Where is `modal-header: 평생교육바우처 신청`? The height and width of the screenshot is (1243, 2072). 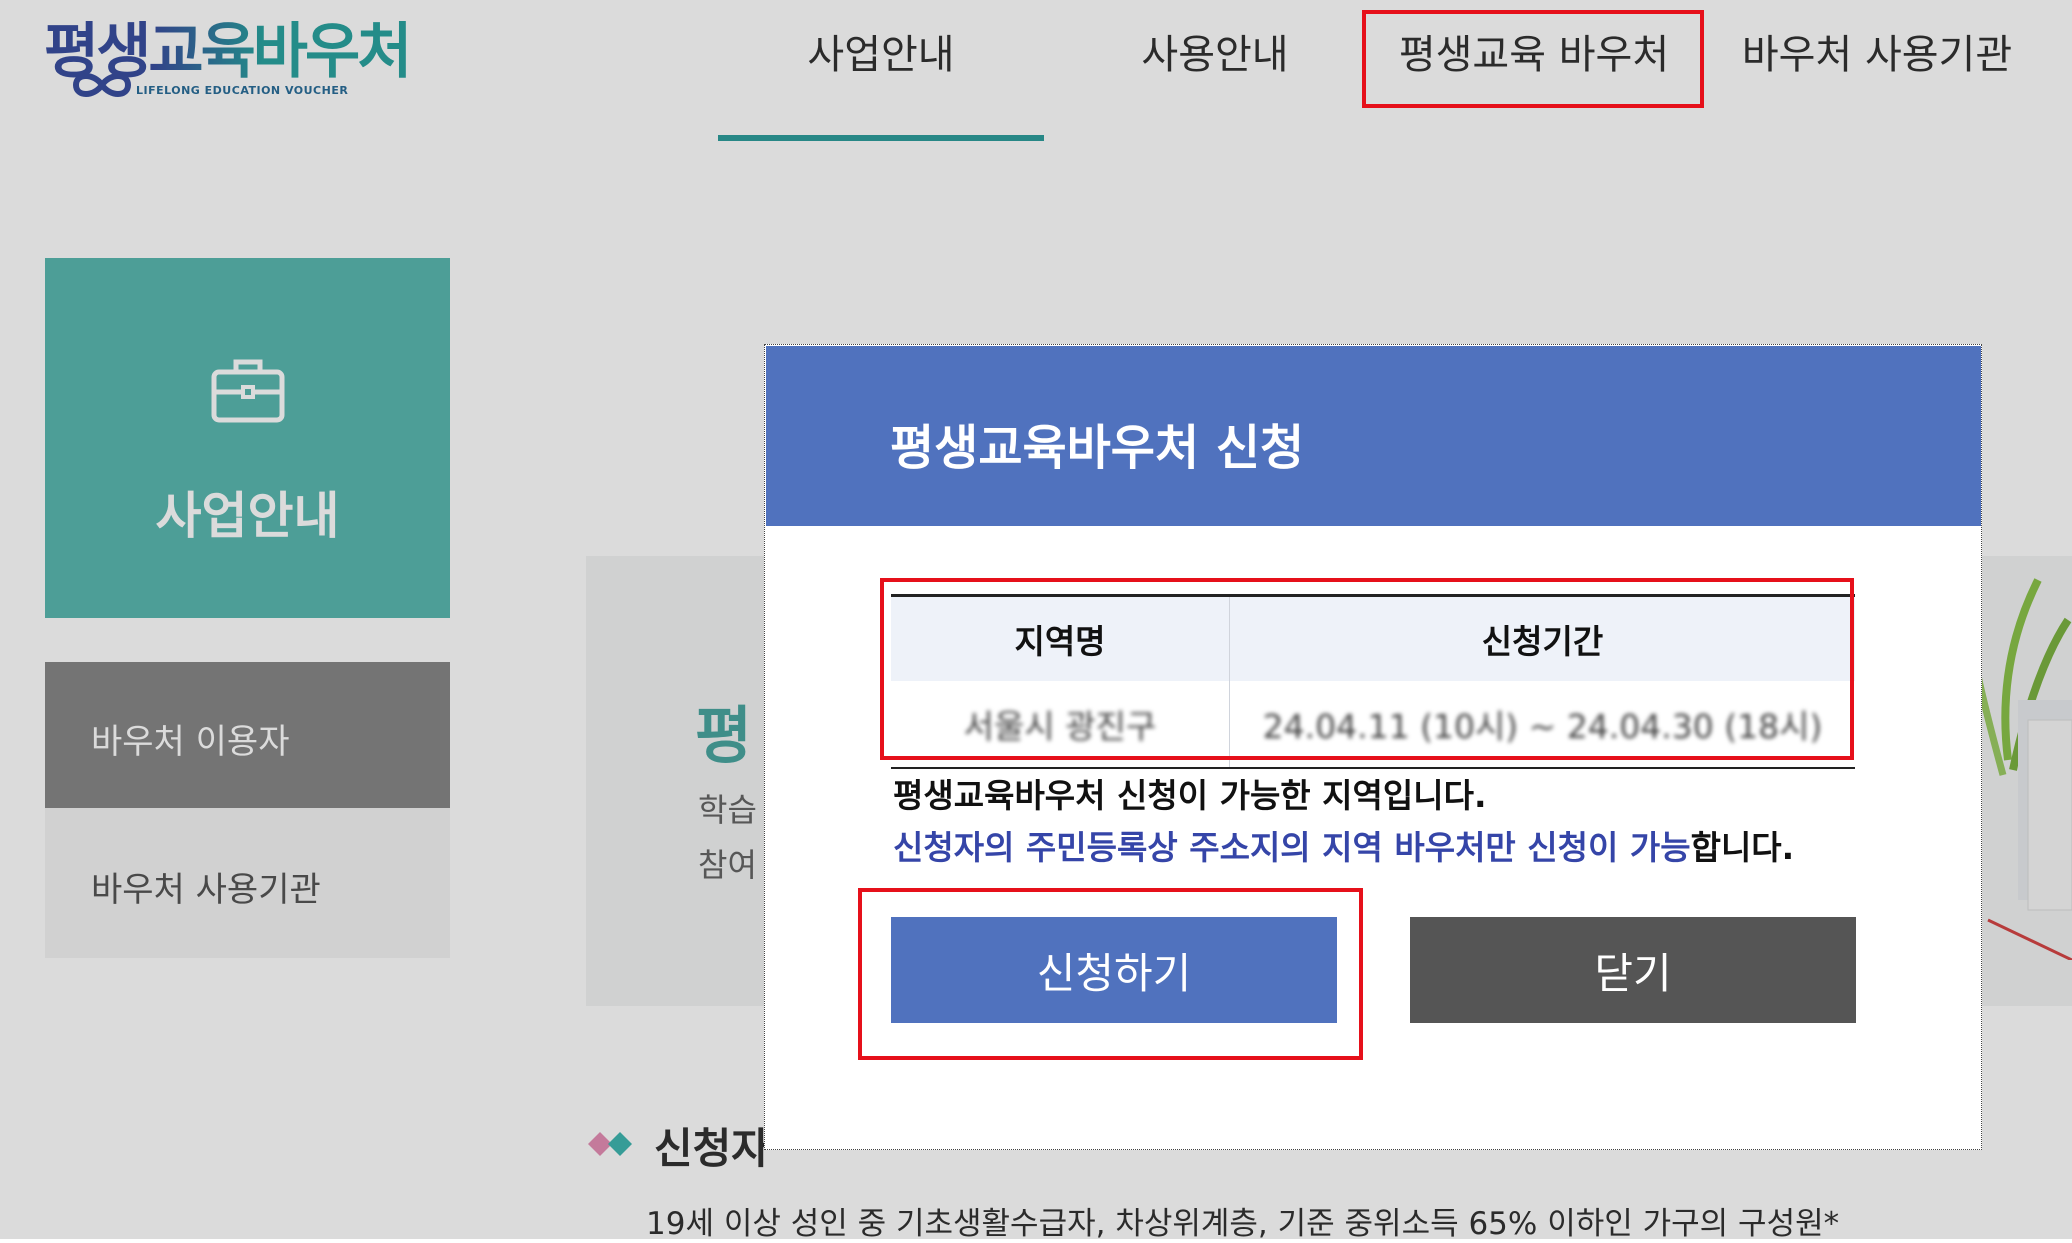
modal-header: 평생교육바우처 신청 is located at coordinates (1373, 436).